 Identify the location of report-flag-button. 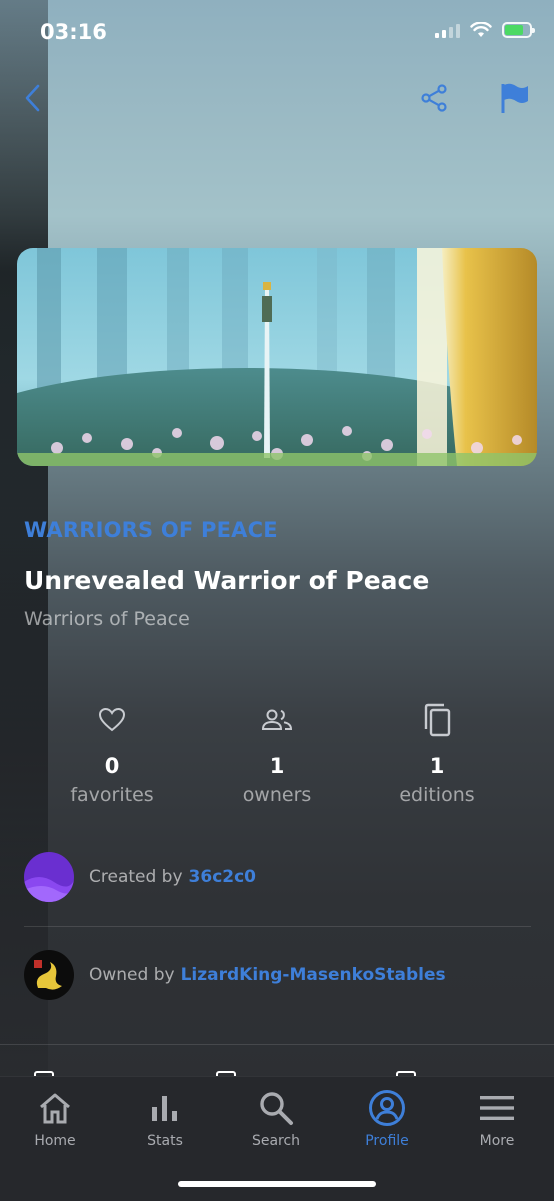
(514, 98).